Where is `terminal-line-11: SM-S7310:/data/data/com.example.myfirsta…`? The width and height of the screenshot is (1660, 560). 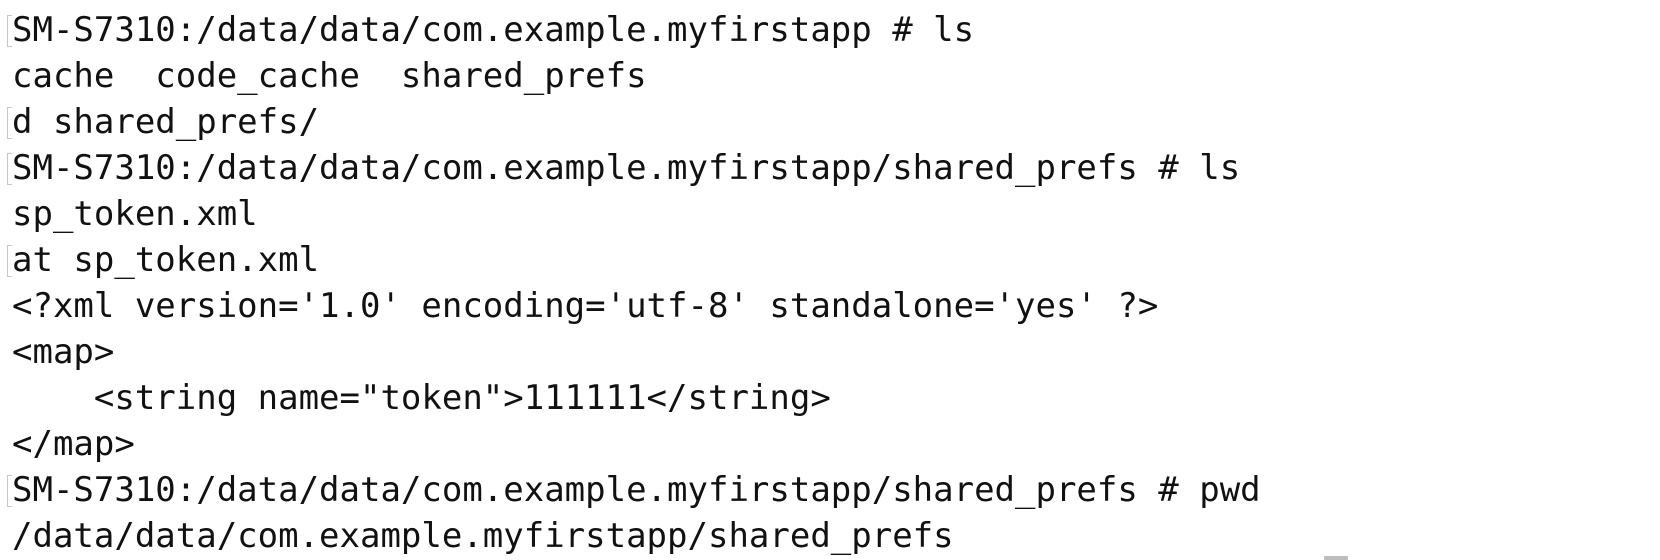
terminal-line-11: SM-S7310:/data/data/com.example.myfirsta… is located at coordinates (636, 490).